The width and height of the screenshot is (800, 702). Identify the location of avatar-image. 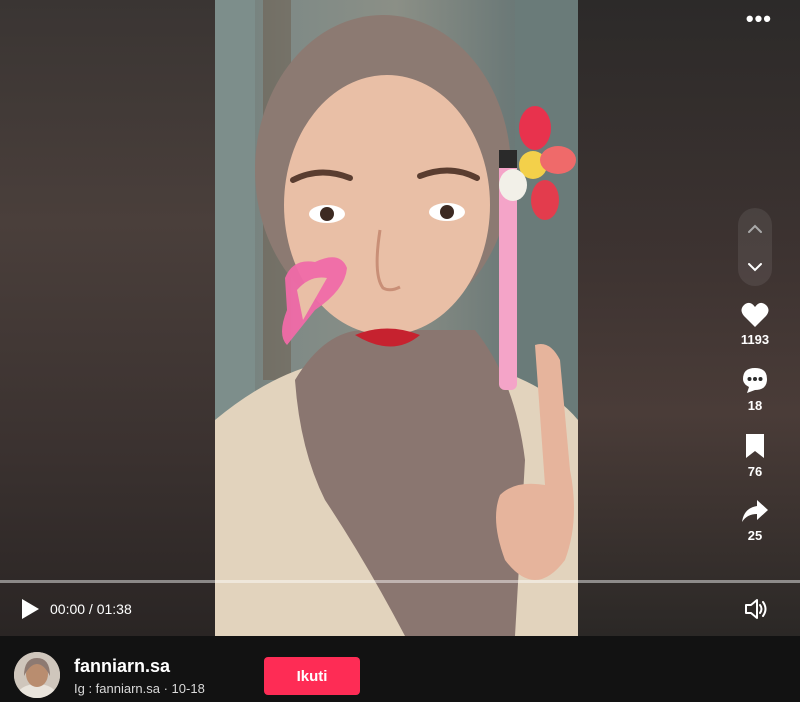
(37, 675).